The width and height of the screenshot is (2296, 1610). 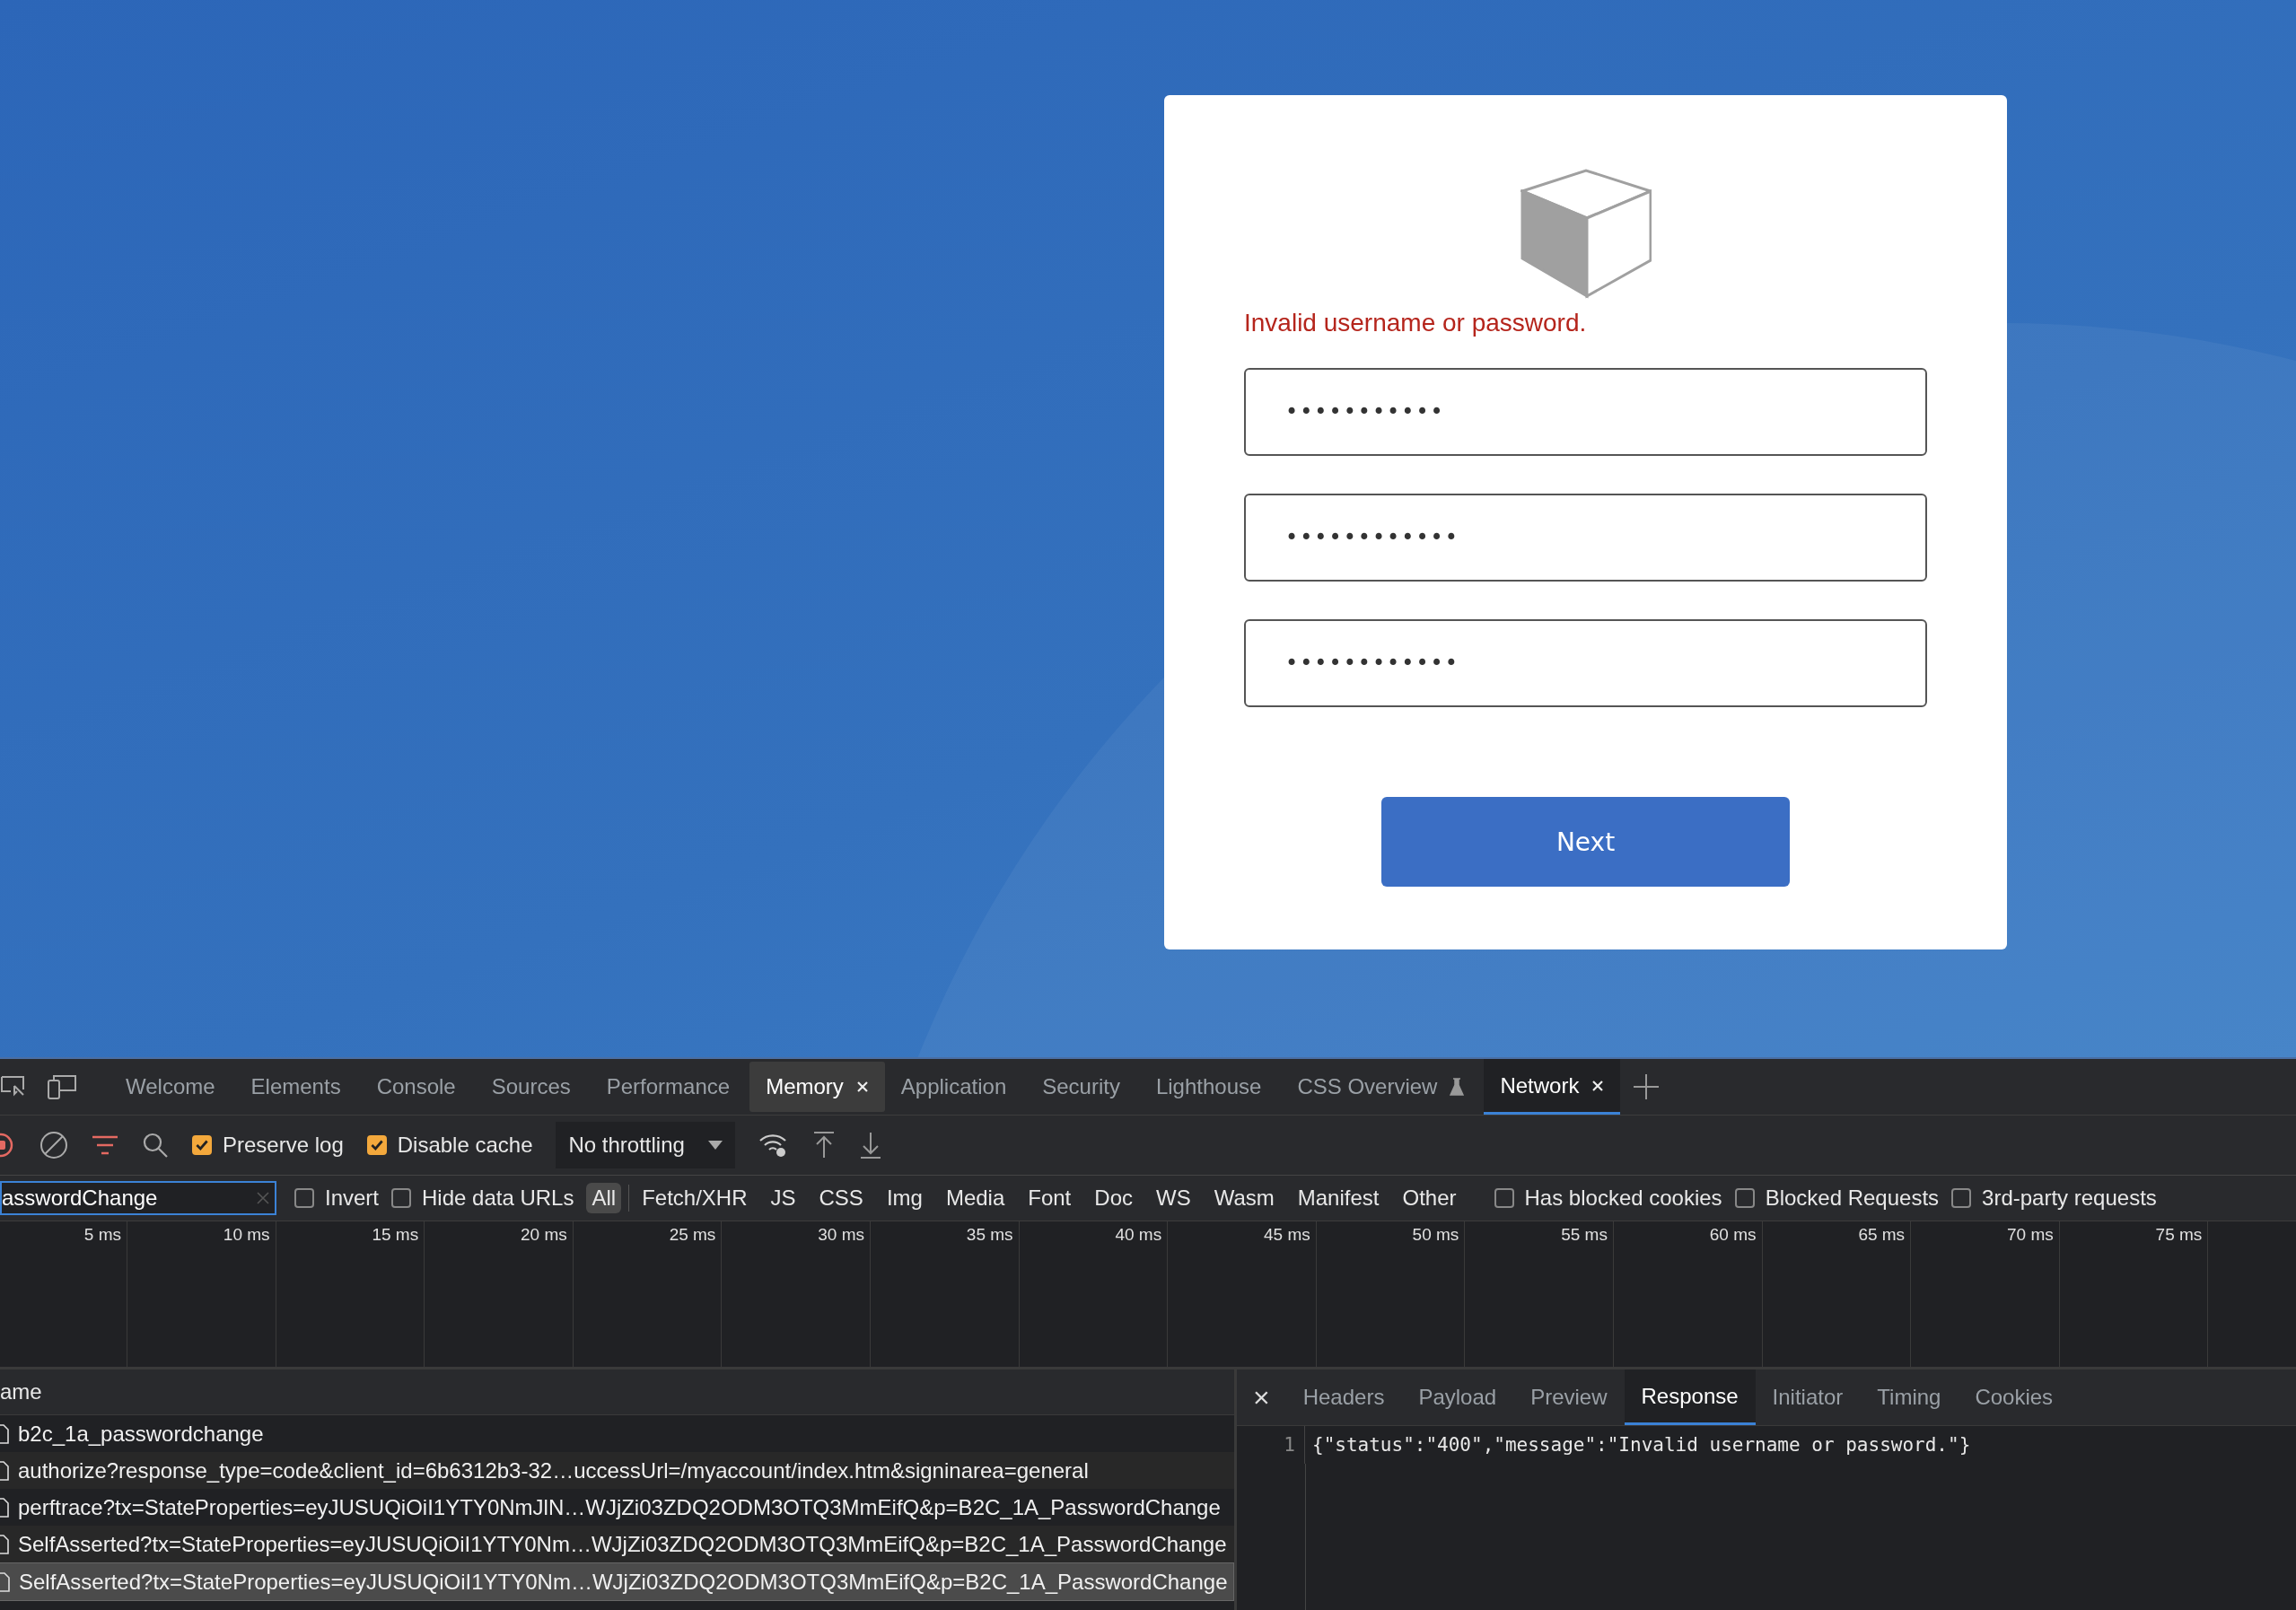 I want to click on password-field: •••••••••••, so click(x=1585, y=412).